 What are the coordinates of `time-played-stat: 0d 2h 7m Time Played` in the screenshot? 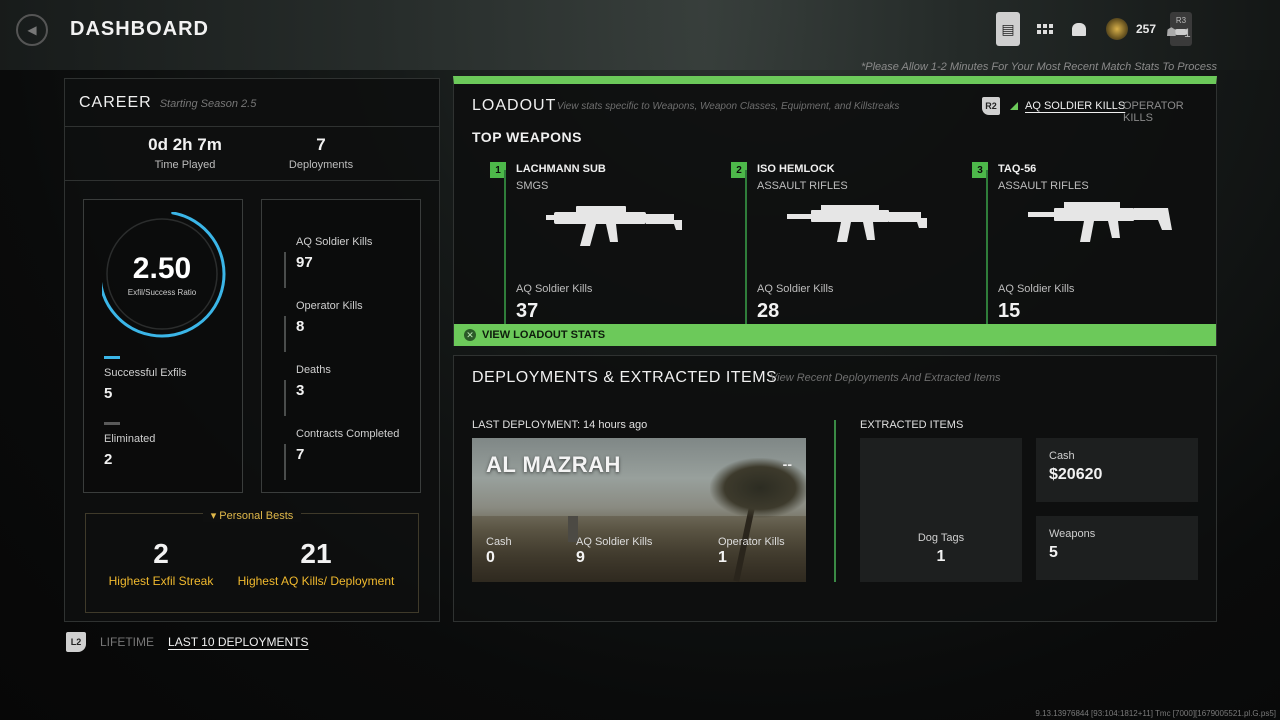 It's located at (185, 153).